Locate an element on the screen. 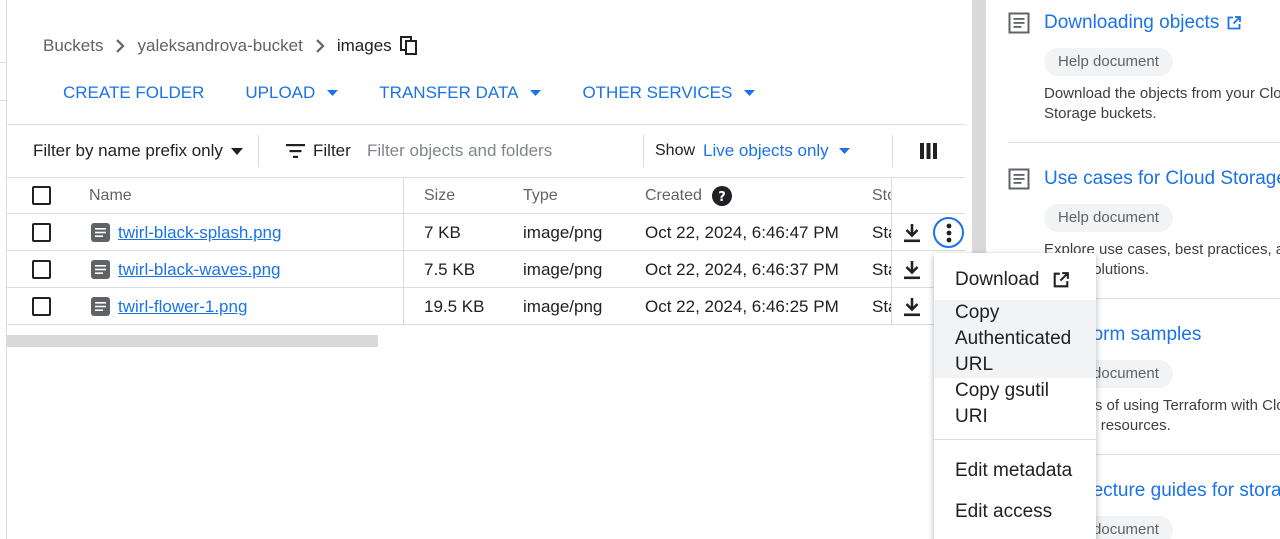 The width and height of the screenshot is (1280, 539). object-created: Oct 22, 2024, 6:46:37 PM is located at coordinates (742, 269).